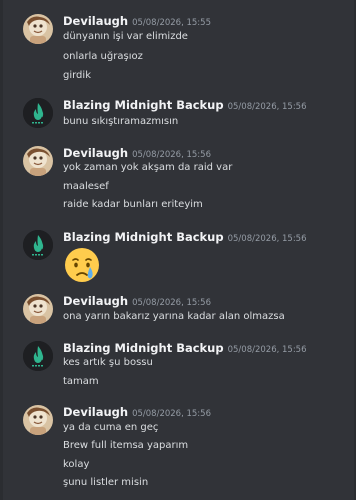 This screenshot has height=500, width=356. Describe the element at coordinates (121, 121) in the screenshot. I see `message-text: bunu sıkıştıramazmısın` at that location.